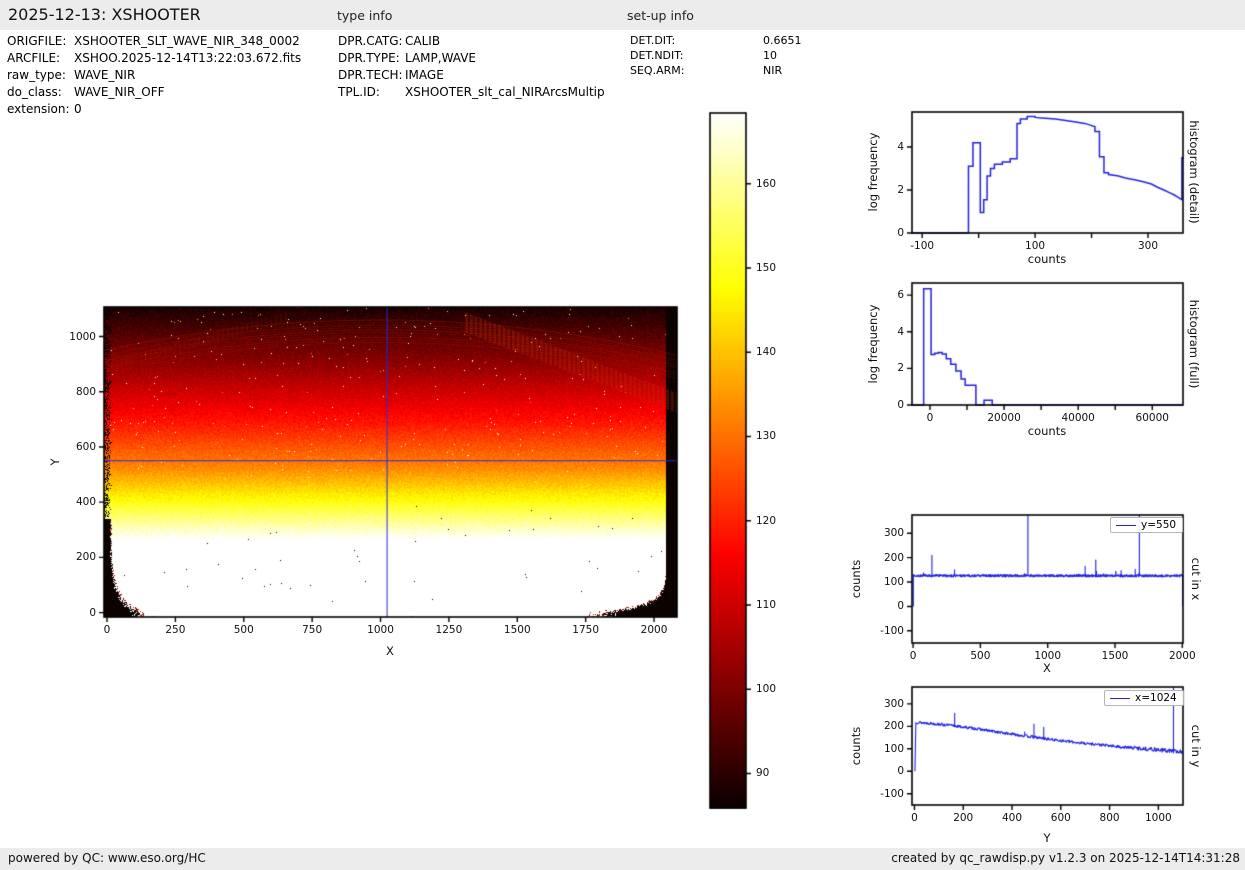 The width and height of the screenshot is (1245, 870). What do you see at coordinates (175, 630) in the screenshot?
I see `tick-label: 250` at bounding box center [175, 630].